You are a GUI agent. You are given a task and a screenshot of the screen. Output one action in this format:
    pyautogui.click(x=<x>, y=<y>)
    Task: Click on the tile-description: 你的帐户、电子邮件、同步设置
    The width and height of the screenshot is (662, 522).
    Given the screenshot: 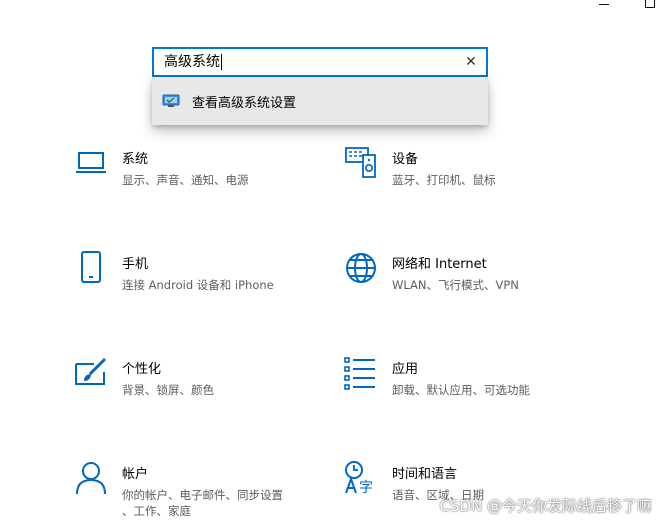 What is the action you would take?
    pyautogui.click(x=202, y=495)
    